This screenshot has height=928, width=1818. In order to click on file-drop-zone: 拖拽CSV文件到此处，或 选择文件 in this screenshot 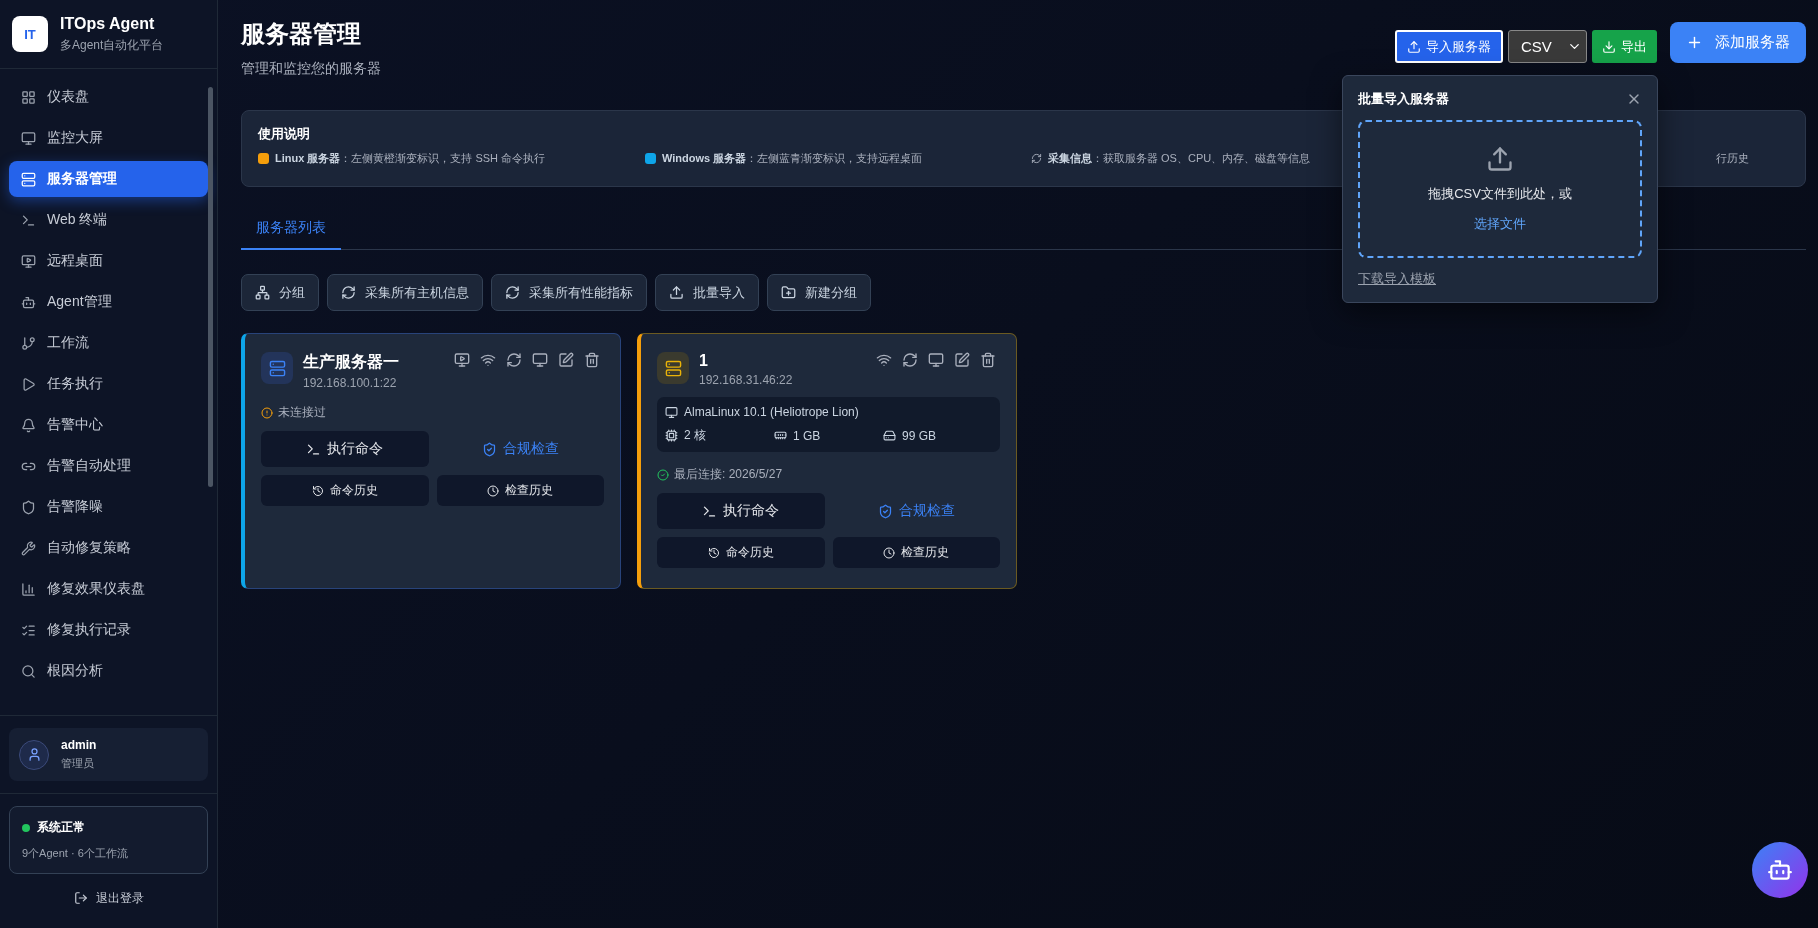, I will do `click(1500, 189)`.